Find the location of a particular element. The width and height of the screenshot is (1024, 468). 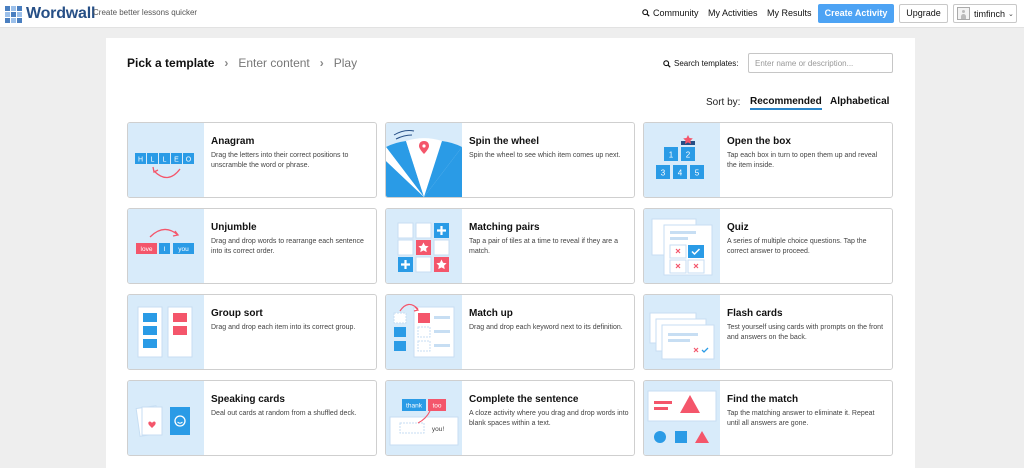

avatar is located at coordinates (963, 13).